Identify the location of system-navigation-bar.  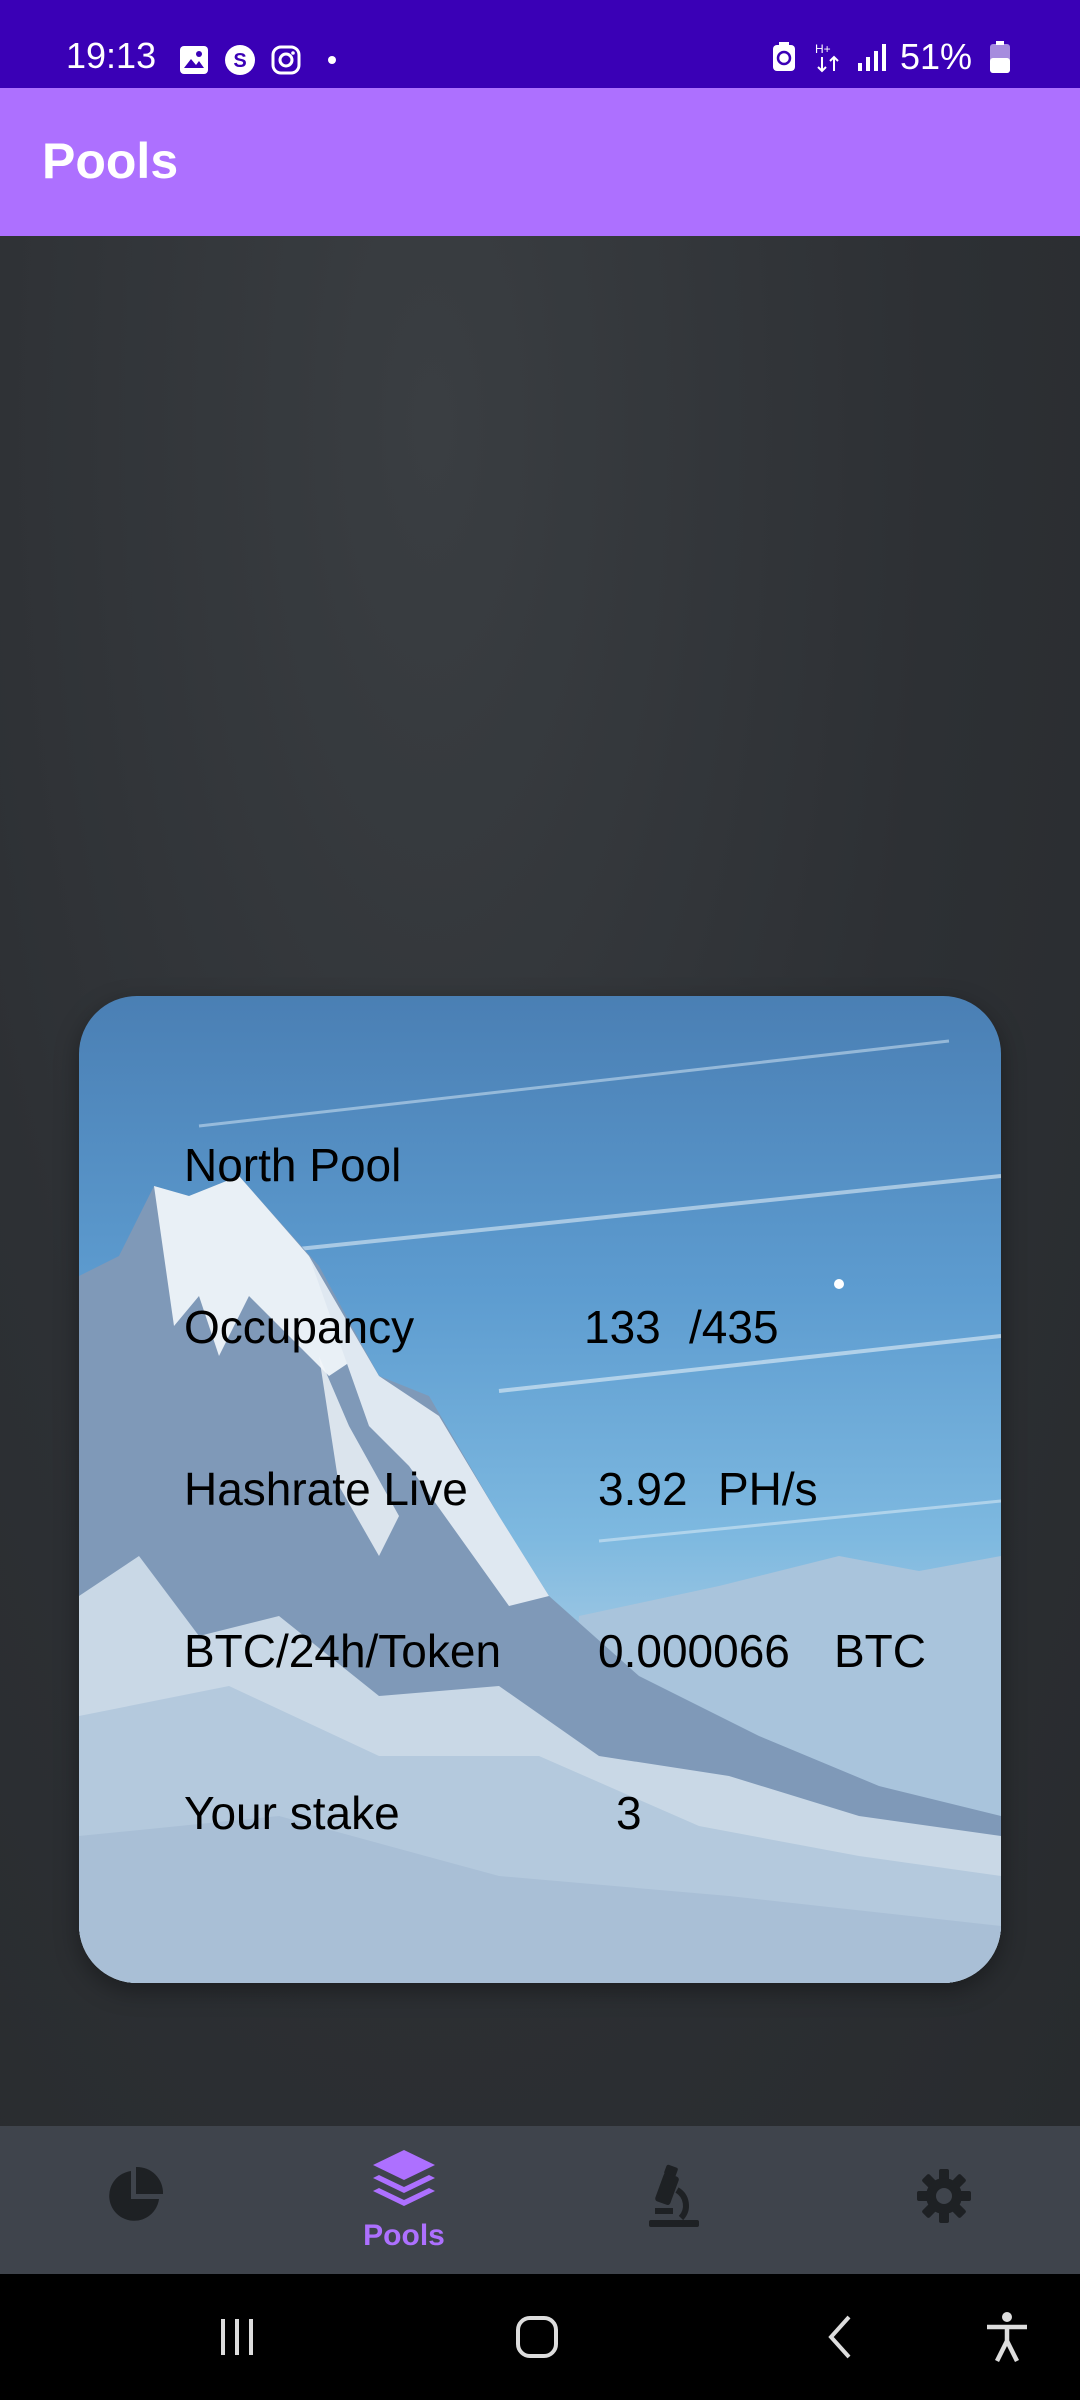
(540, 2337).